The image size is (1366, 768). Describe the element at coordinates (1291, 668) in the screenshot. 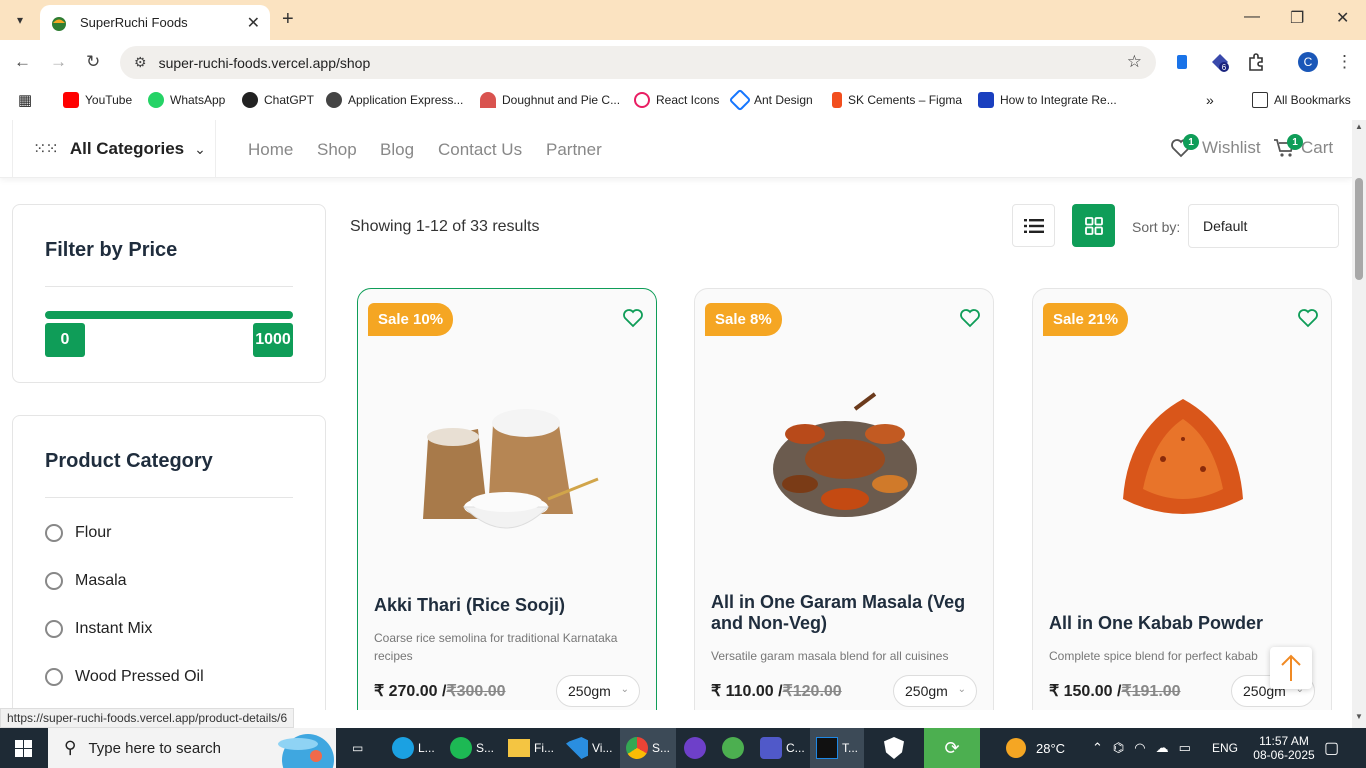

I see `scroll-to-top-button` at that location.